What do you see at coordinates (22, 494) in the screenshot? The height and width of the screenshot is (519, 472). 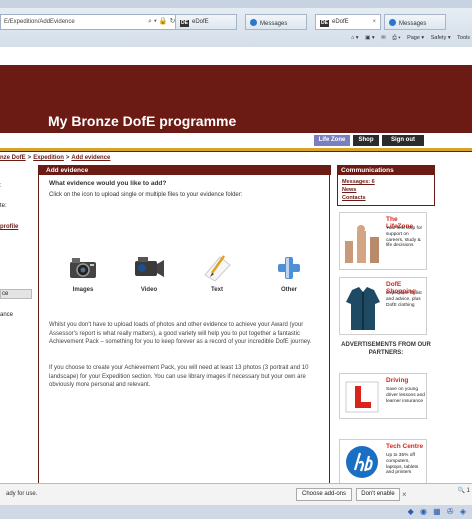 I see `notification-text: ady for use.` at bounding box center [22, 494].